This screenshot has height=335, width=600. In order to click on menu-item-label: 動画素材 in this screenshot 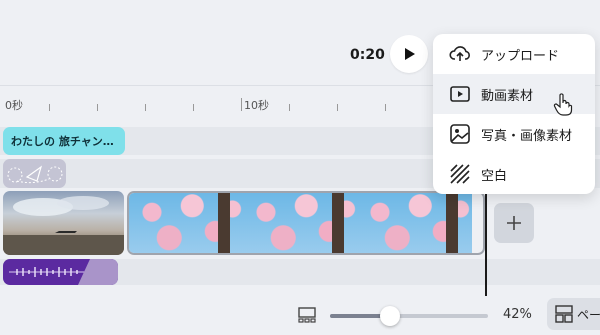, I will do `click(507, 96)`.